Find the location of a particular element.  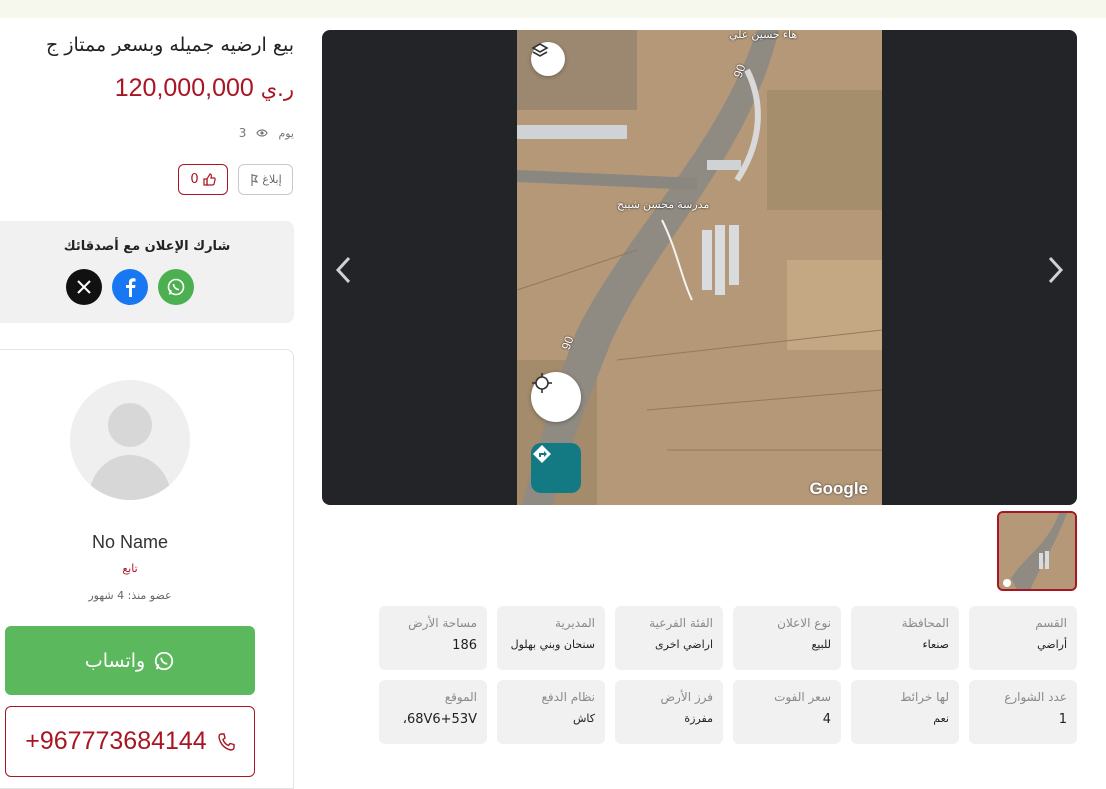

attribute-card: نوع الاعلان للبيع is located at coordinates (787, 638).